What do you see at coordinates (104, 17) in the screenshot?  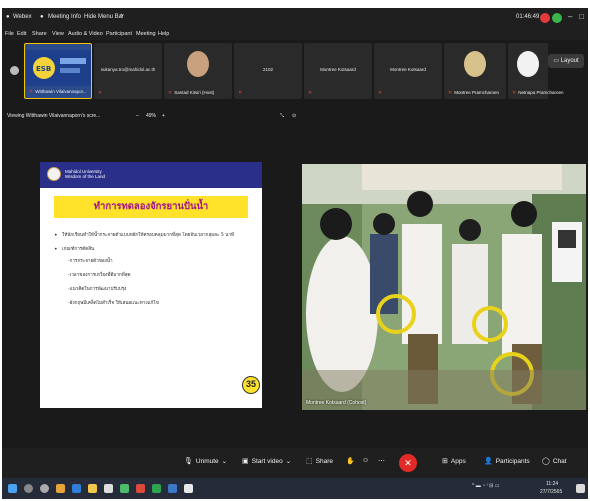 I see `hide-menu-bar-button: Hide Menu Bar` at bounding box center [104, 17].